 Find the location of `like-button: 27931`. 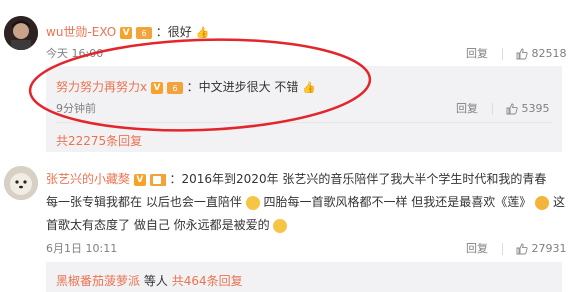

like-button: 27931 is located at coordinates (541, 248).